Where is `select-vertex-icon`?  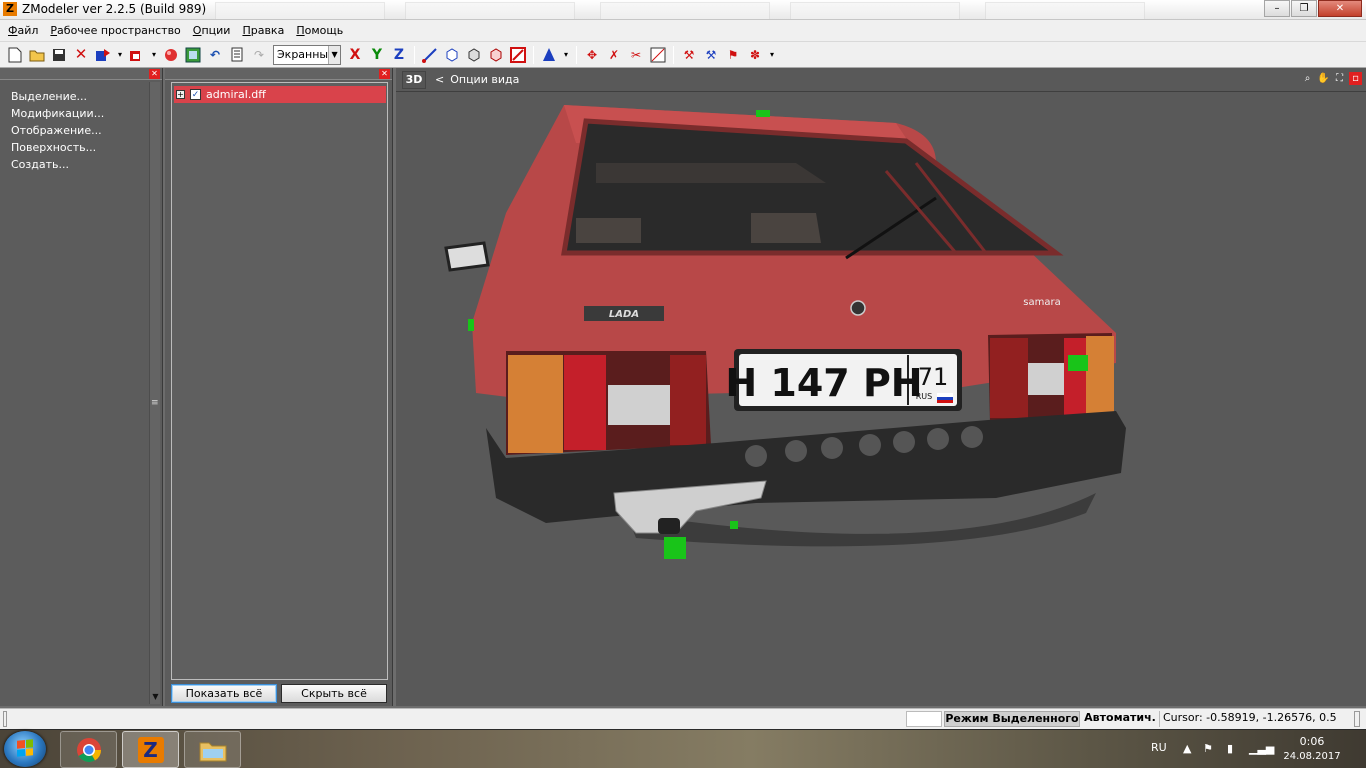
select-vertex-icon is located at coordinates (430, 55).